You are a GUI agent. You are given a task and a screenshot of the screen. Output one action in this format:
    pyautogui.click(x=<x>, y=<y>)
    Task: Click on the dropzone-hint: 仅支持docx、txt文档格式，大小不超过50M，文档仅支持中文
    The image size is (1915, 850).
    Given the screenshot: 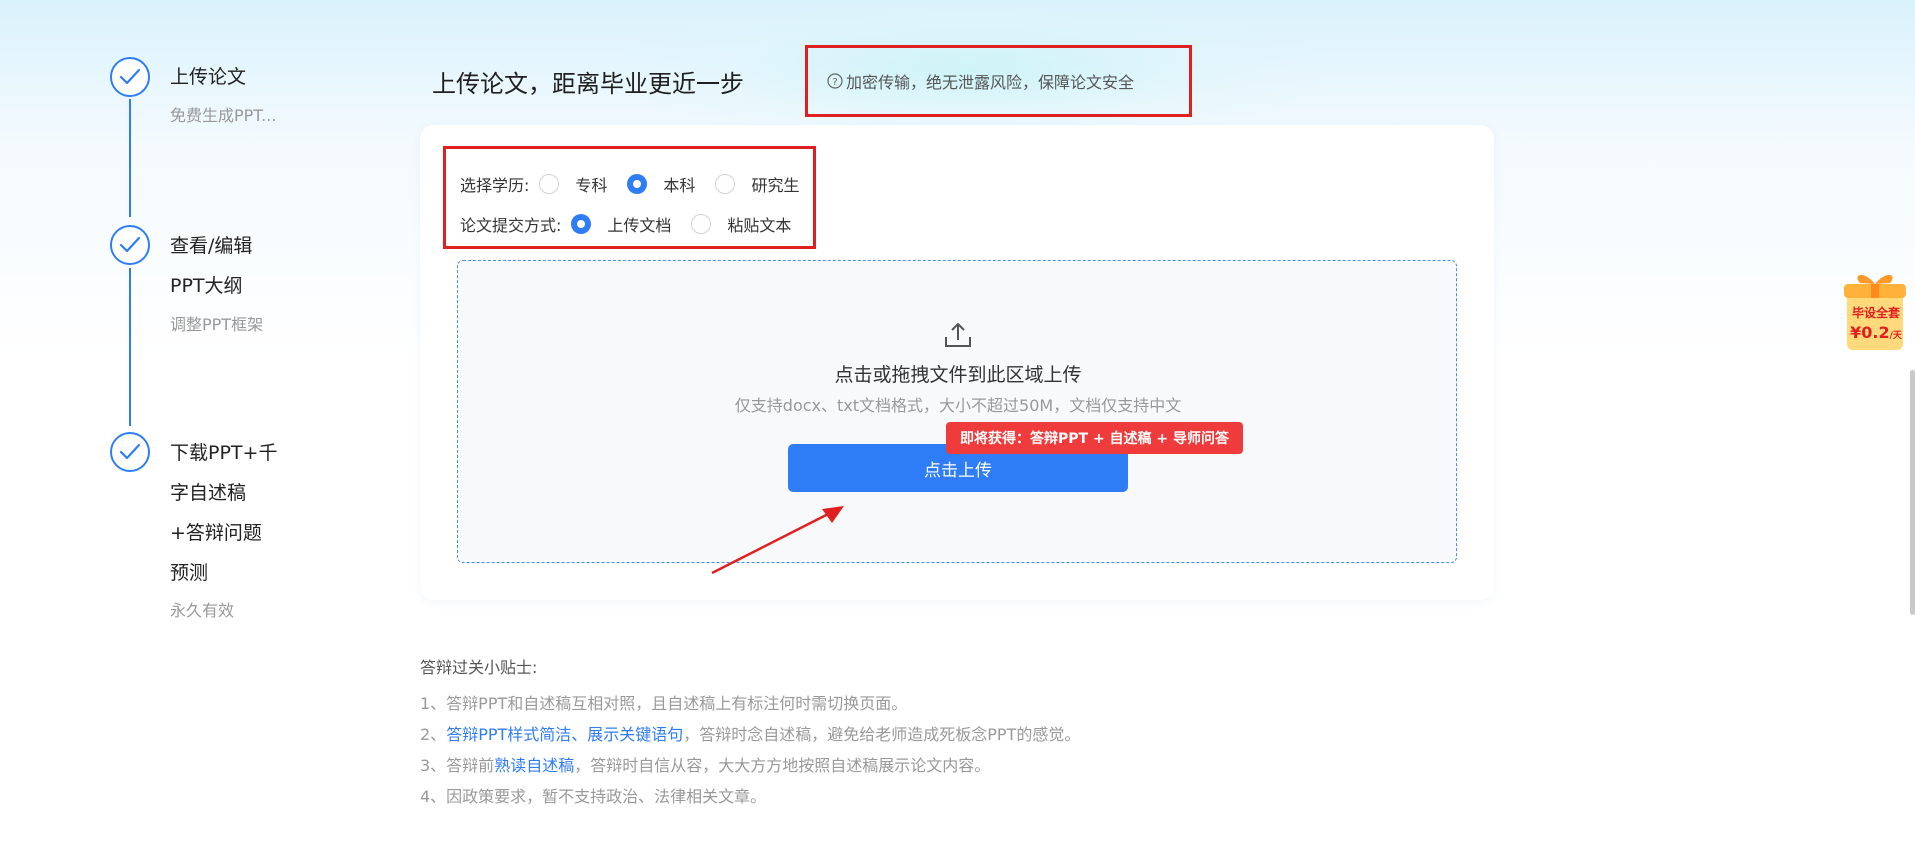 What is the action you would take?
    pyautogui.click(x=958, y=405)
    